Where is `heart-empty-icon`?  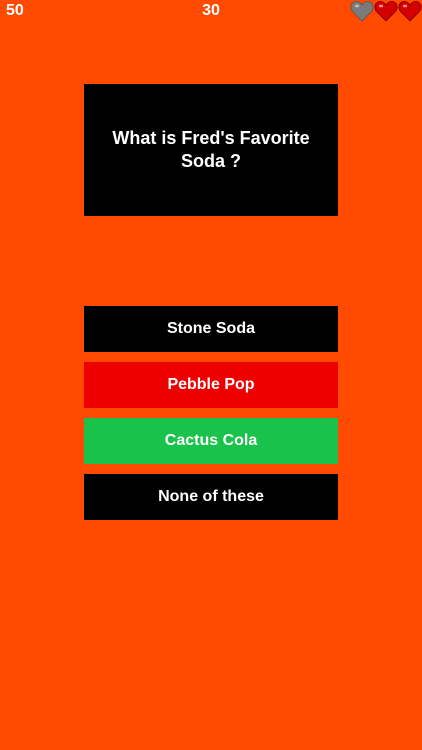 heart-empty-icon is located at coordinates (362, 11).